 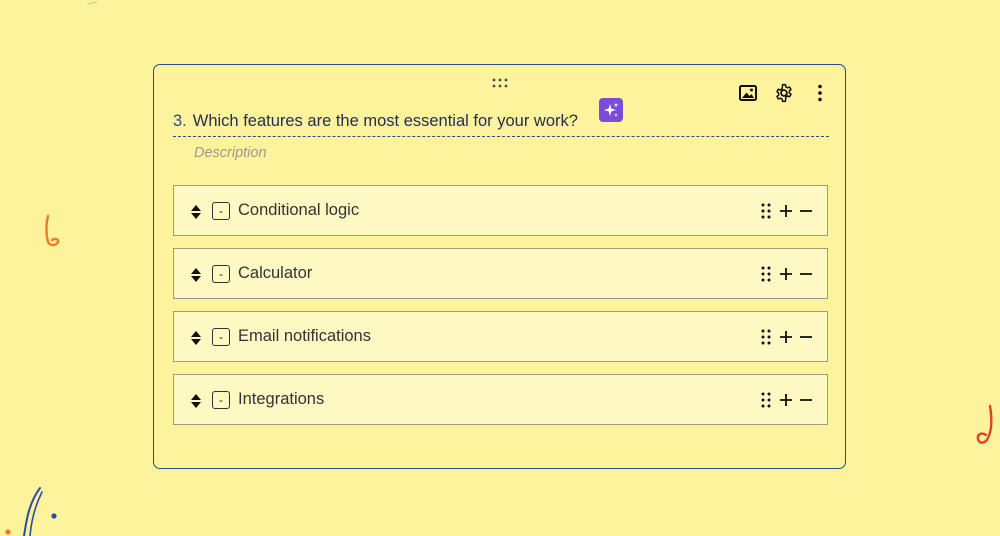 I want to click on choice-label: Calculator, so click(x=275, y=273).